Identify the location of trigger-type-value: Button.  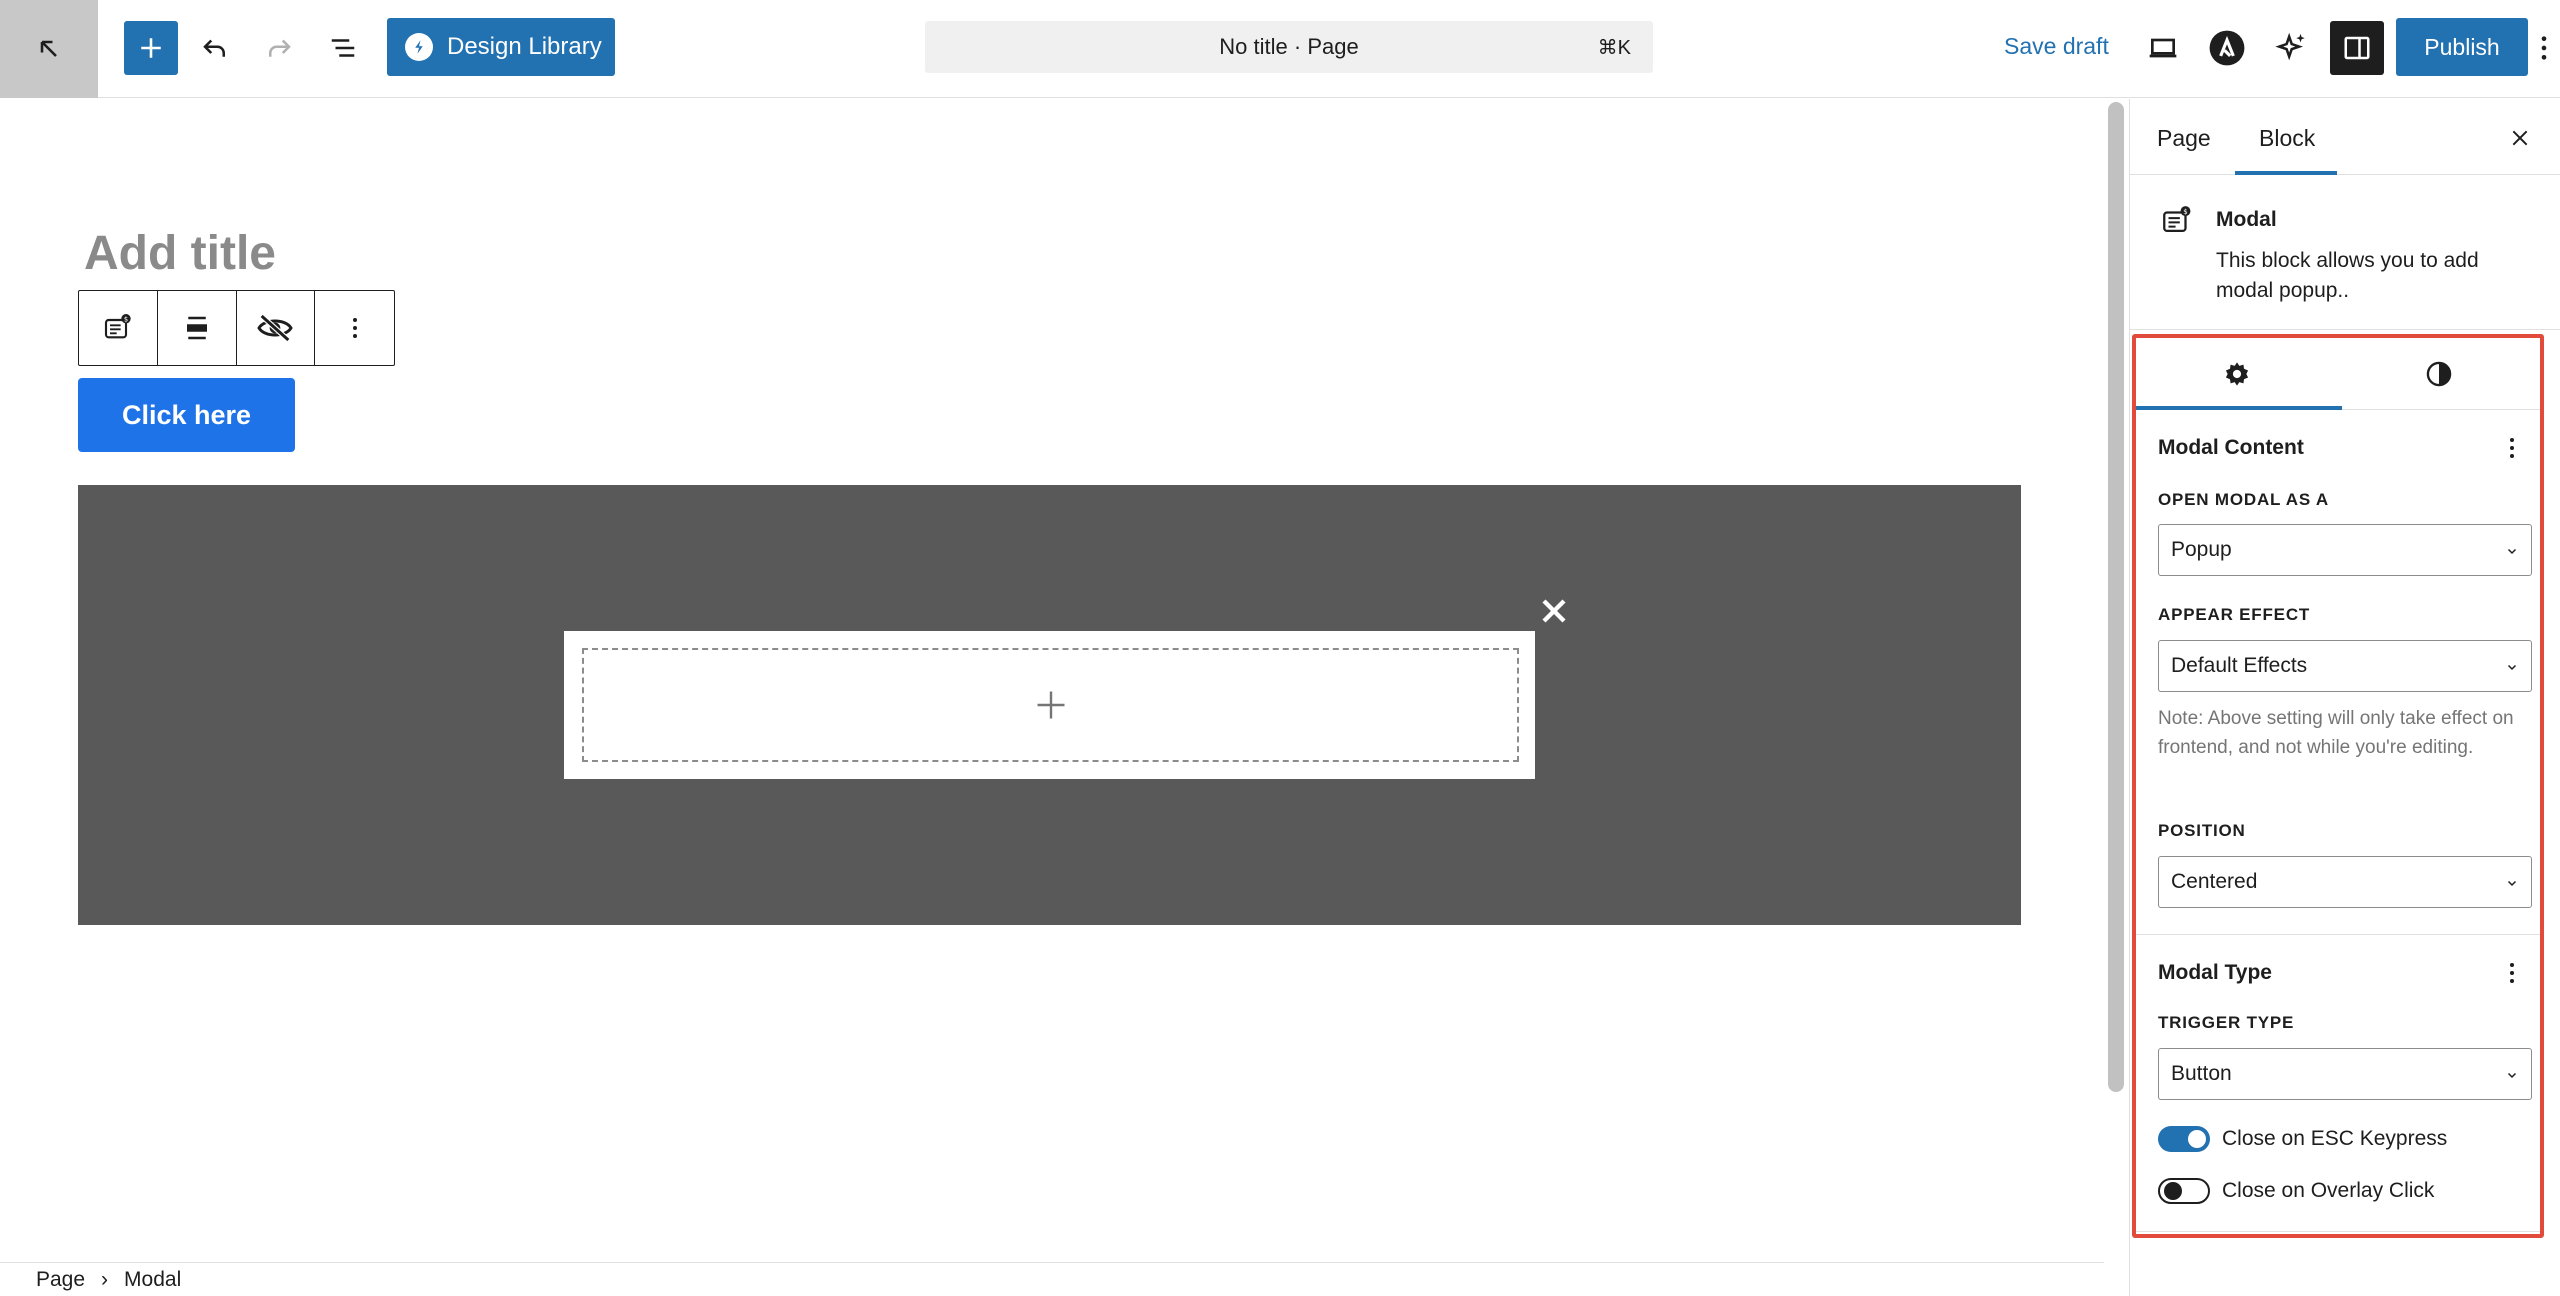
(2201, 1073).